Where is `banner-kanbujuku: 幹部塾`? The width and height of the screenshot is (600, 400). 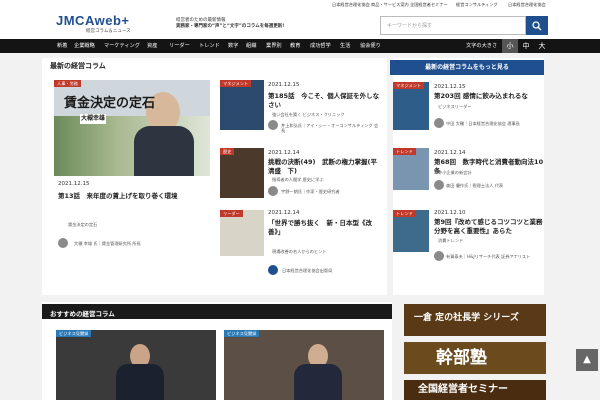 banner-kanbujuku: 幹部塾 is located at coordinates (475, 358).